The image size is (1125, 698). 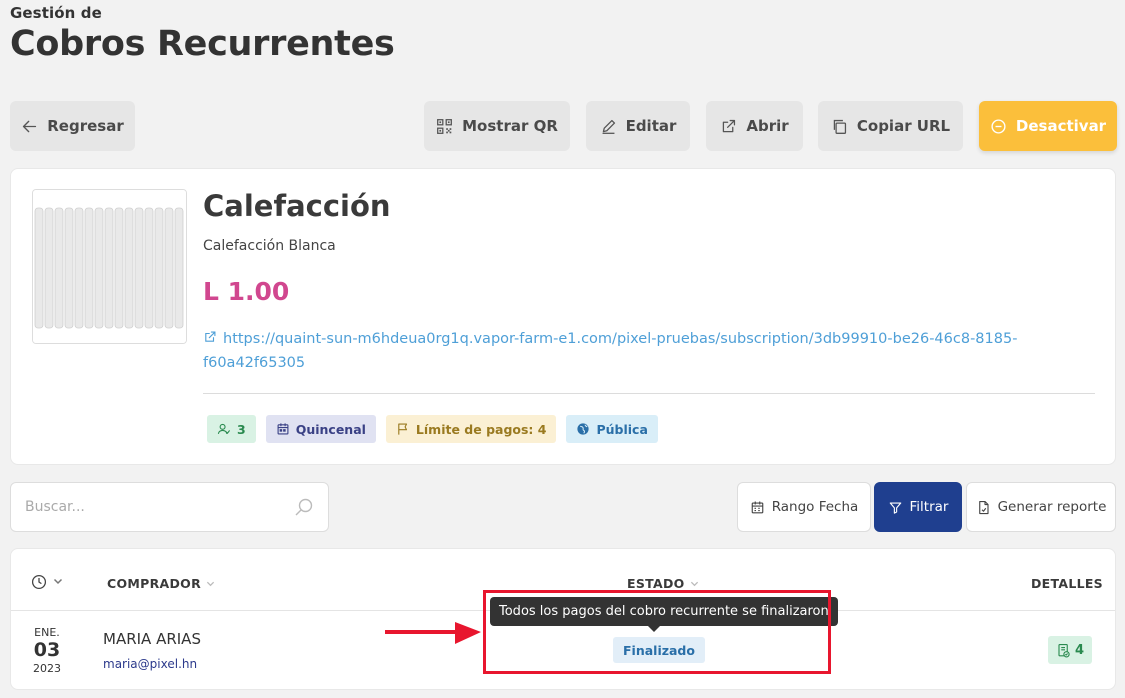 I want to click on product-price: L 1.00, so click(x=246, y=291).